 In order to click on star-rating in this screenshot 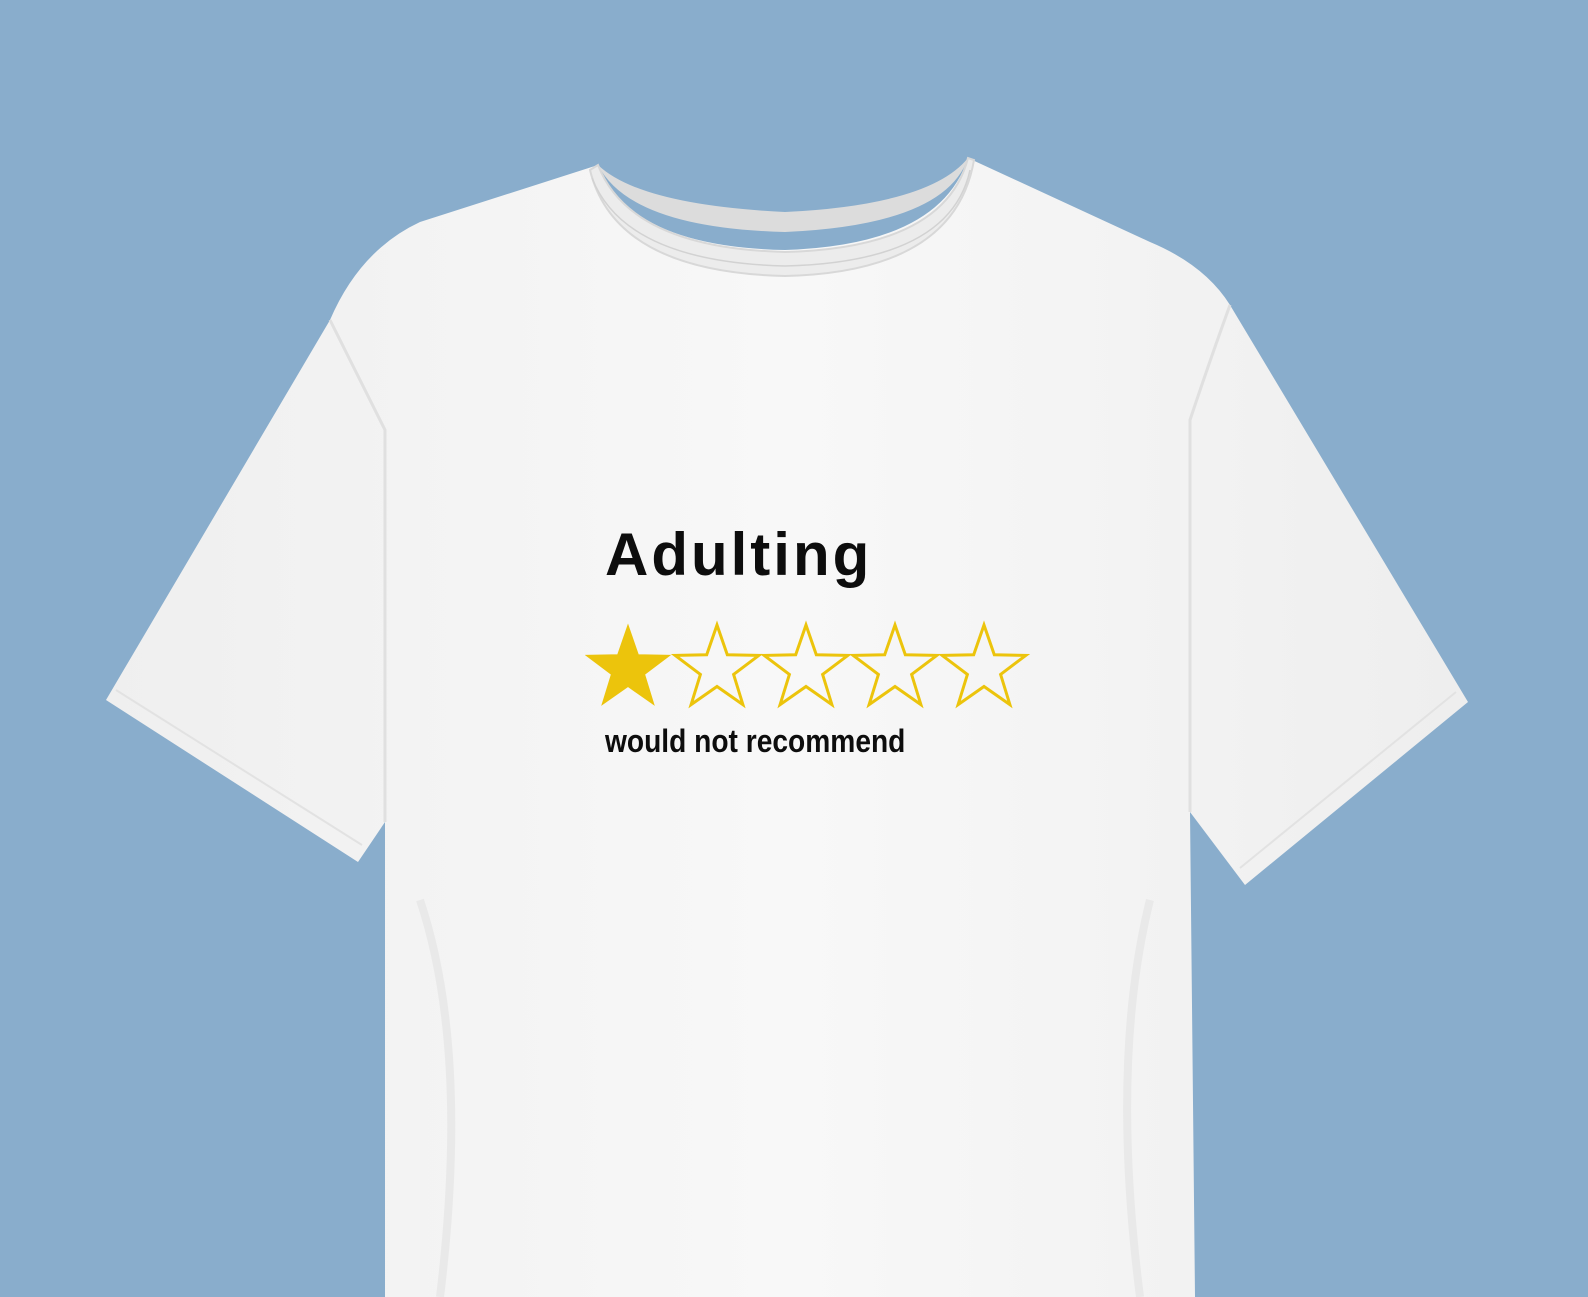, I will do `click(807, 664)`.